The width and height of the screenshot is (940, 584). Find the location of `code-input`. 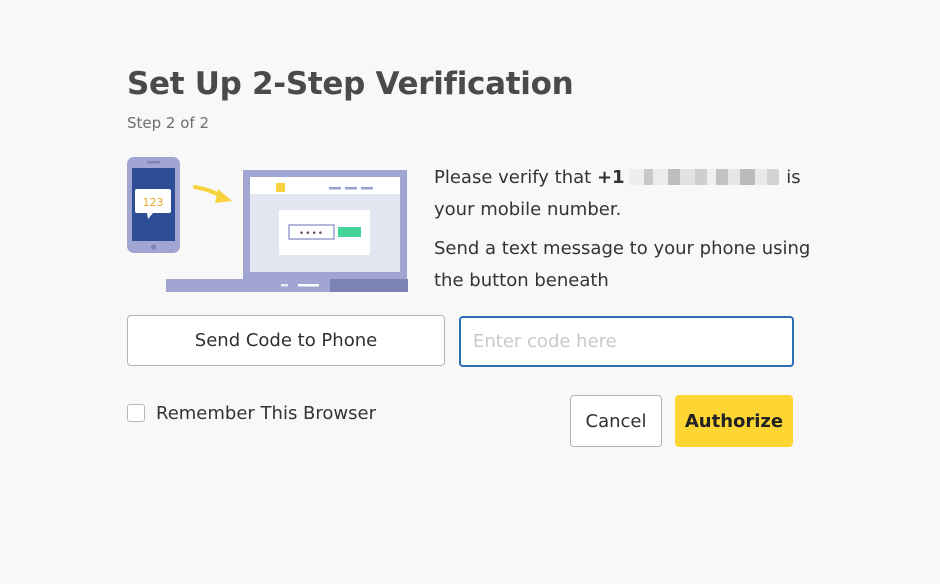

code-input is located at coordinates (626, 341).